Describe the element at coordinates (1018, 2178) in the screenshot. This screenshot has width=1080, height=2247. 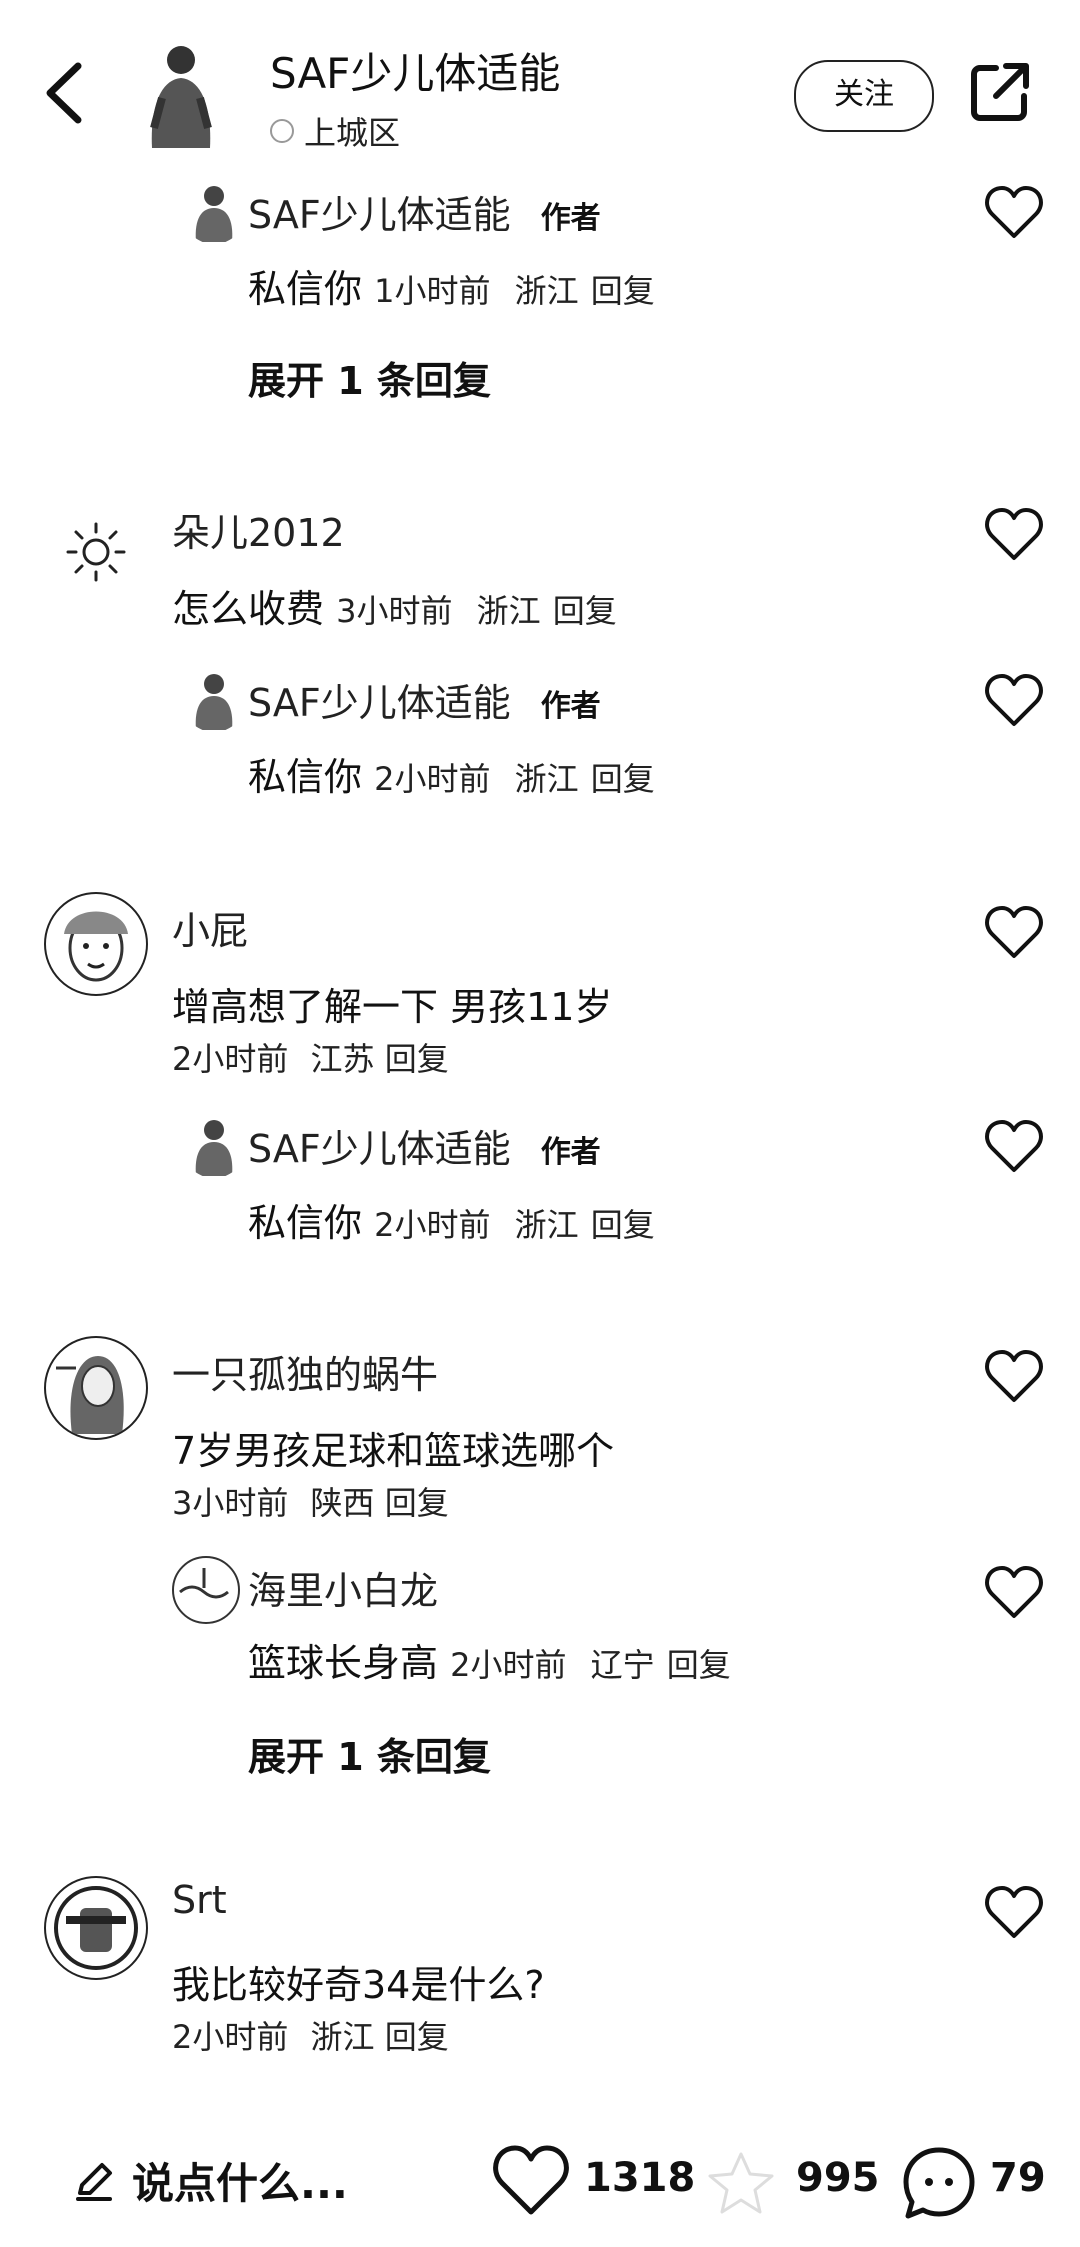
I see `comment-count: 79` at that location.